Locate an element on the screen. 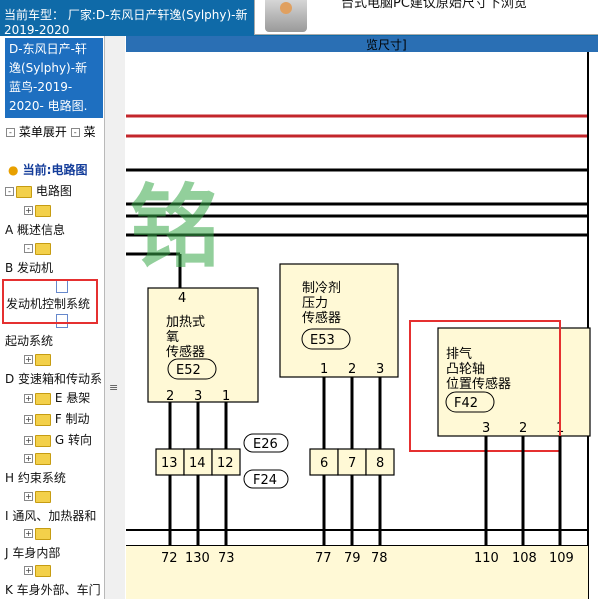  tree-item-label: A 概述信息 is located at coordinates (35, 230).